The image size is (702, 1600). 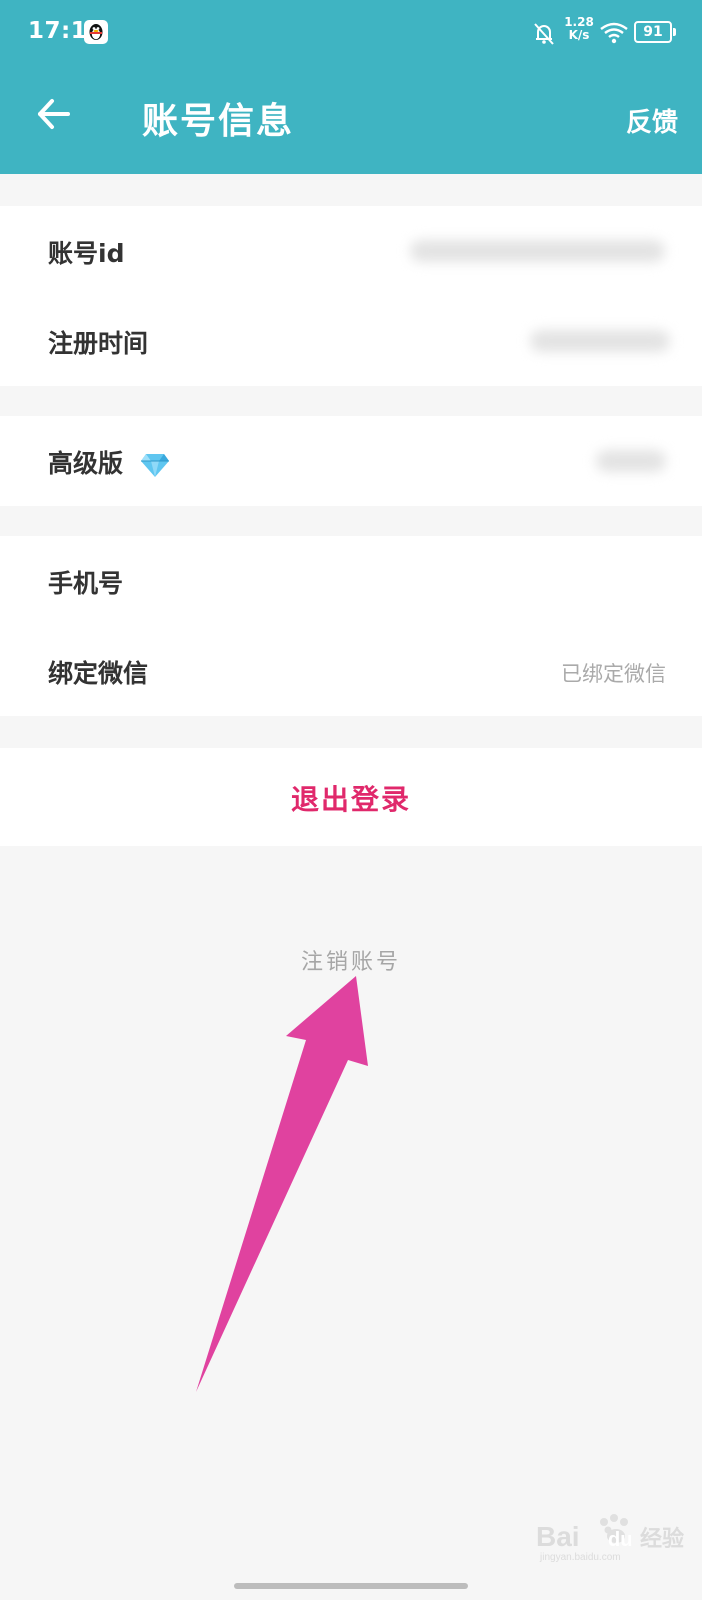 I want to click on feedback-button: 反馈, so click(x=652, y=120).